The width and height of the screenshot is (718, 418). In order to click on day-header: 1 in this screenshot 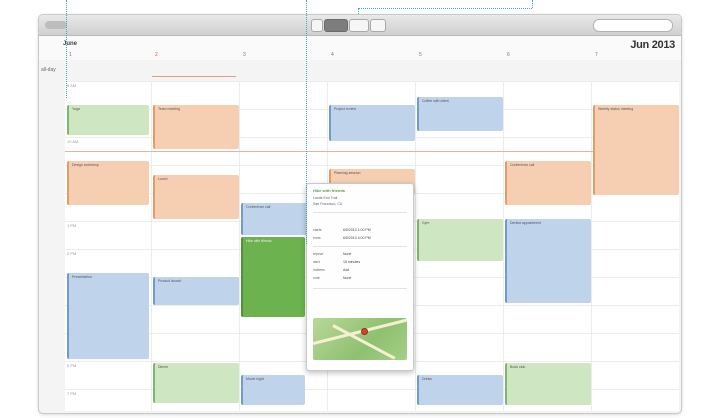, I will do `click(70, 55)`.